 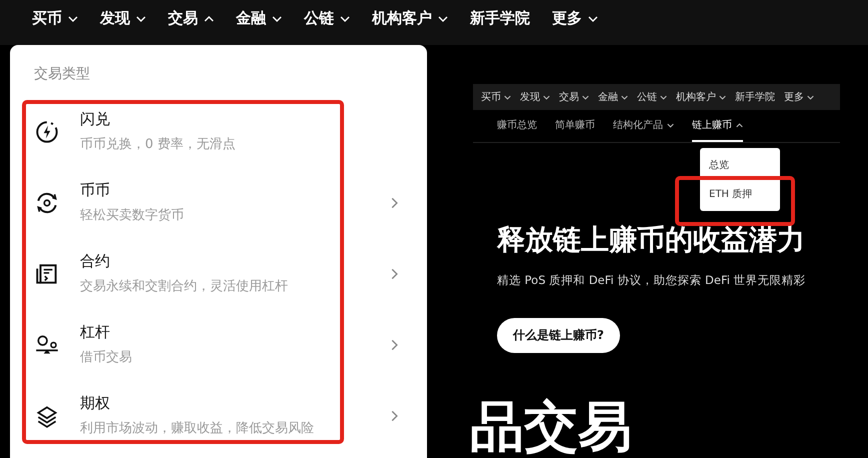 What do you see at coordinates (95, 119) in the screenshot?
I see `item-title: 闪兑` at bounding box center [95, 119].